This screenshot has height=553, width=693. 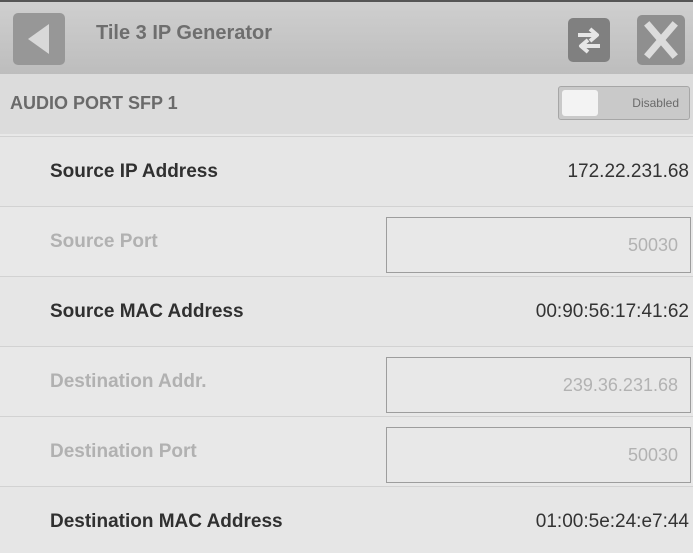 I want to click on swap-arrows-icon, so click(x=589, y=40).